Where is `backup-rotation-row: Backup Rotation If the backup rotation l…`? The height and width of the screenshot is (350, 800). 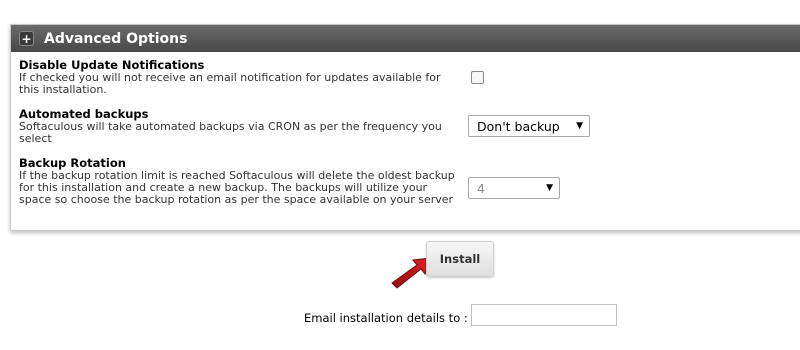 backup-rotation-row: Backup Rotation If the backup rotation l… is located at coordinates (240, 181).